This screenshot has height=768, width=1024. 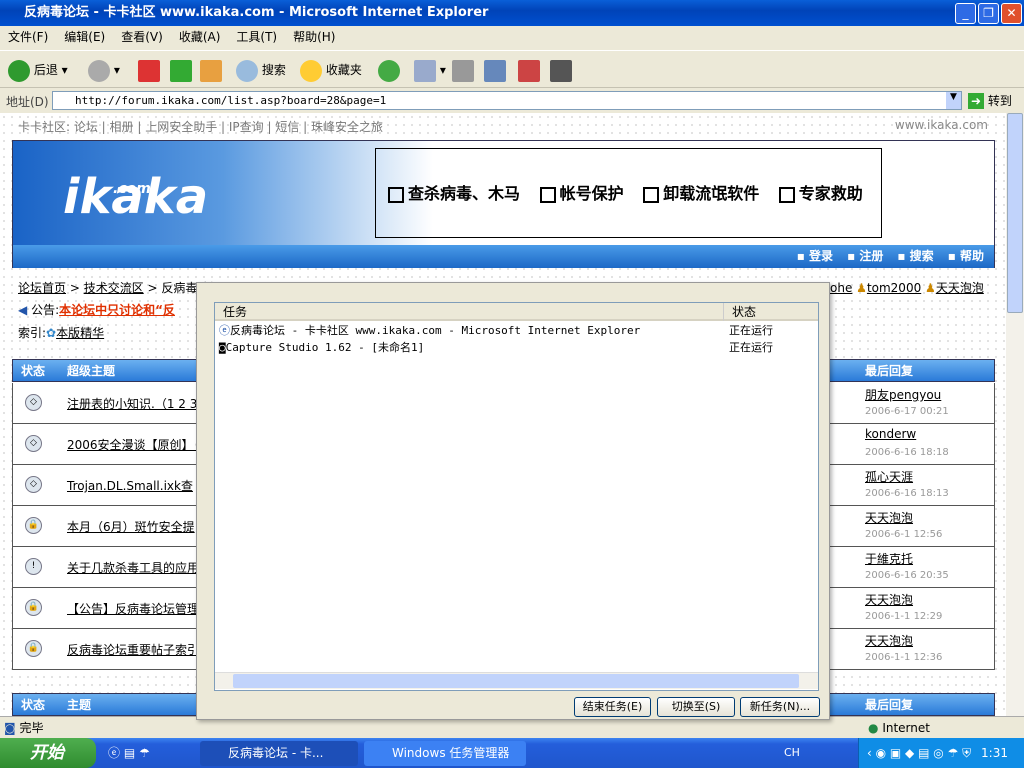 What do you see at coordinates (696, 707) in the screenshot?
I see `switch-to-button: 切换至(S)` at bounding box center [696, 707].